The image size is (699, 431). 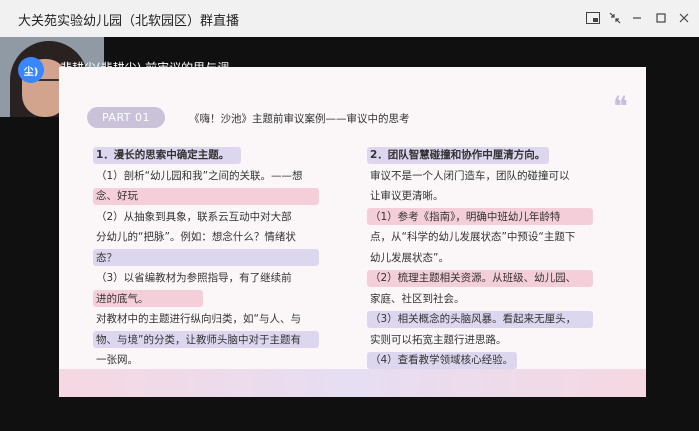 What do you see at coordinates (409, 257) in the screenshot?
I see `right-line: 幼儿发展状态”。` at bounding box center [409, 257].